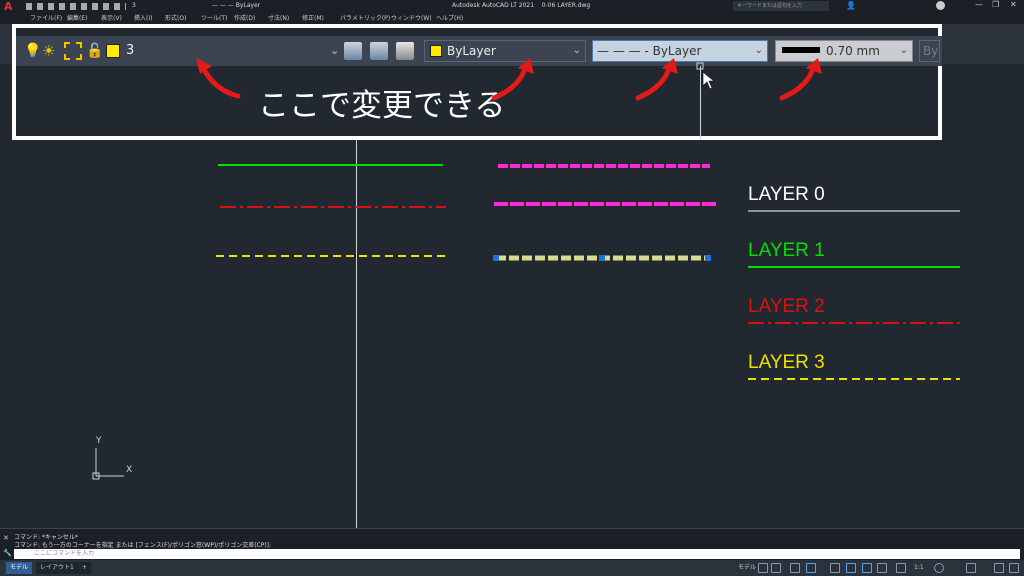 This screenshot has width=1024, height=576. Describe the element at coordinates (85, 568) in the screenshot. I see `tab-add: +` at that location.